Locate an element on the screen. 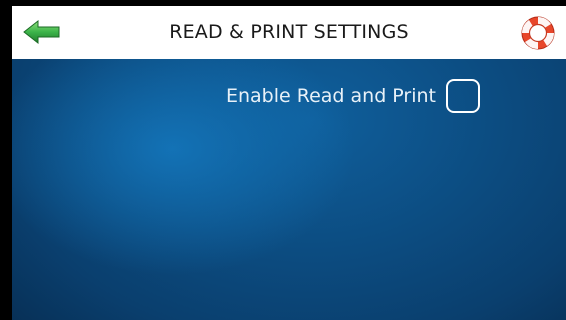  enable-read-print-row: Enable Read and Print is located at coordinates (353, 96).